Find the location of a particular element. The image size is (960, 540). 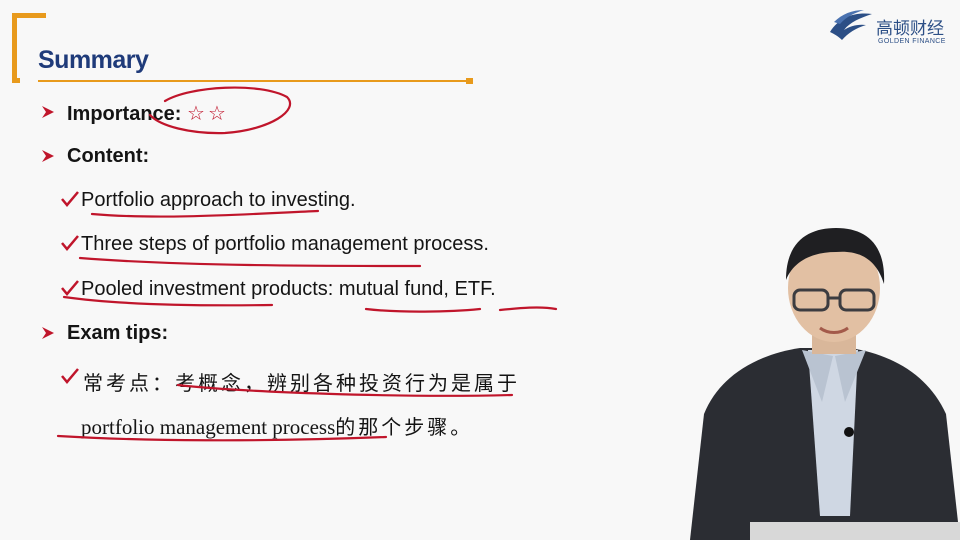

exam-tip-line-2-cn: 的那个步骤。 is located at coordinates (404, 427).